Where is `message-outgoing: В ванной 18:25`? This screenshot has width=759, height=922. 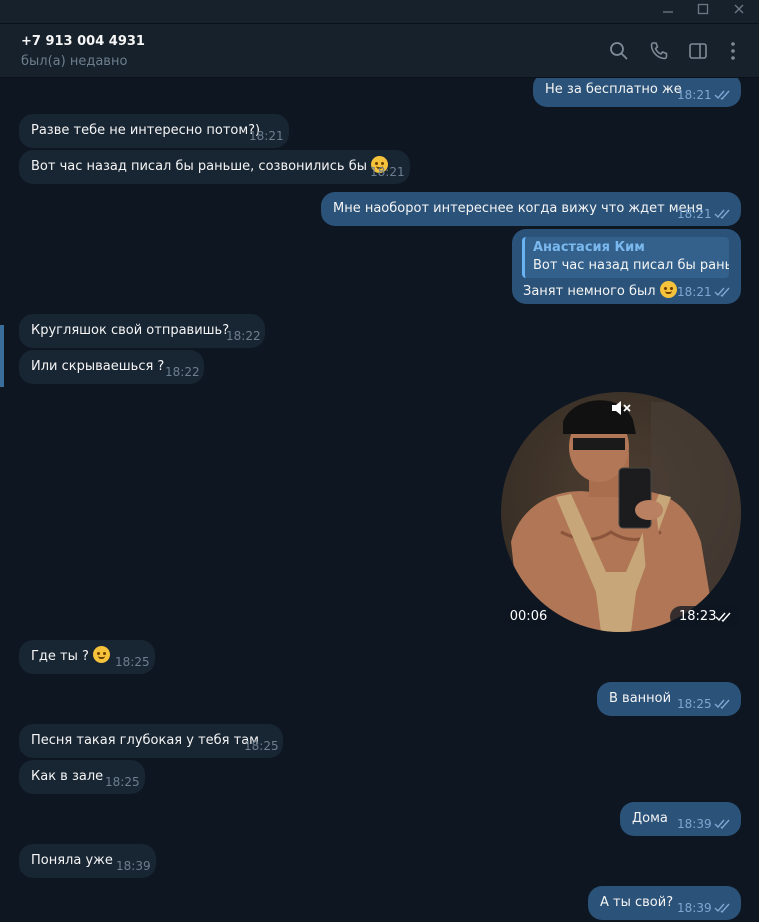
message-outgoing: В ванной 18:25 is located at coordinates (669, 699).